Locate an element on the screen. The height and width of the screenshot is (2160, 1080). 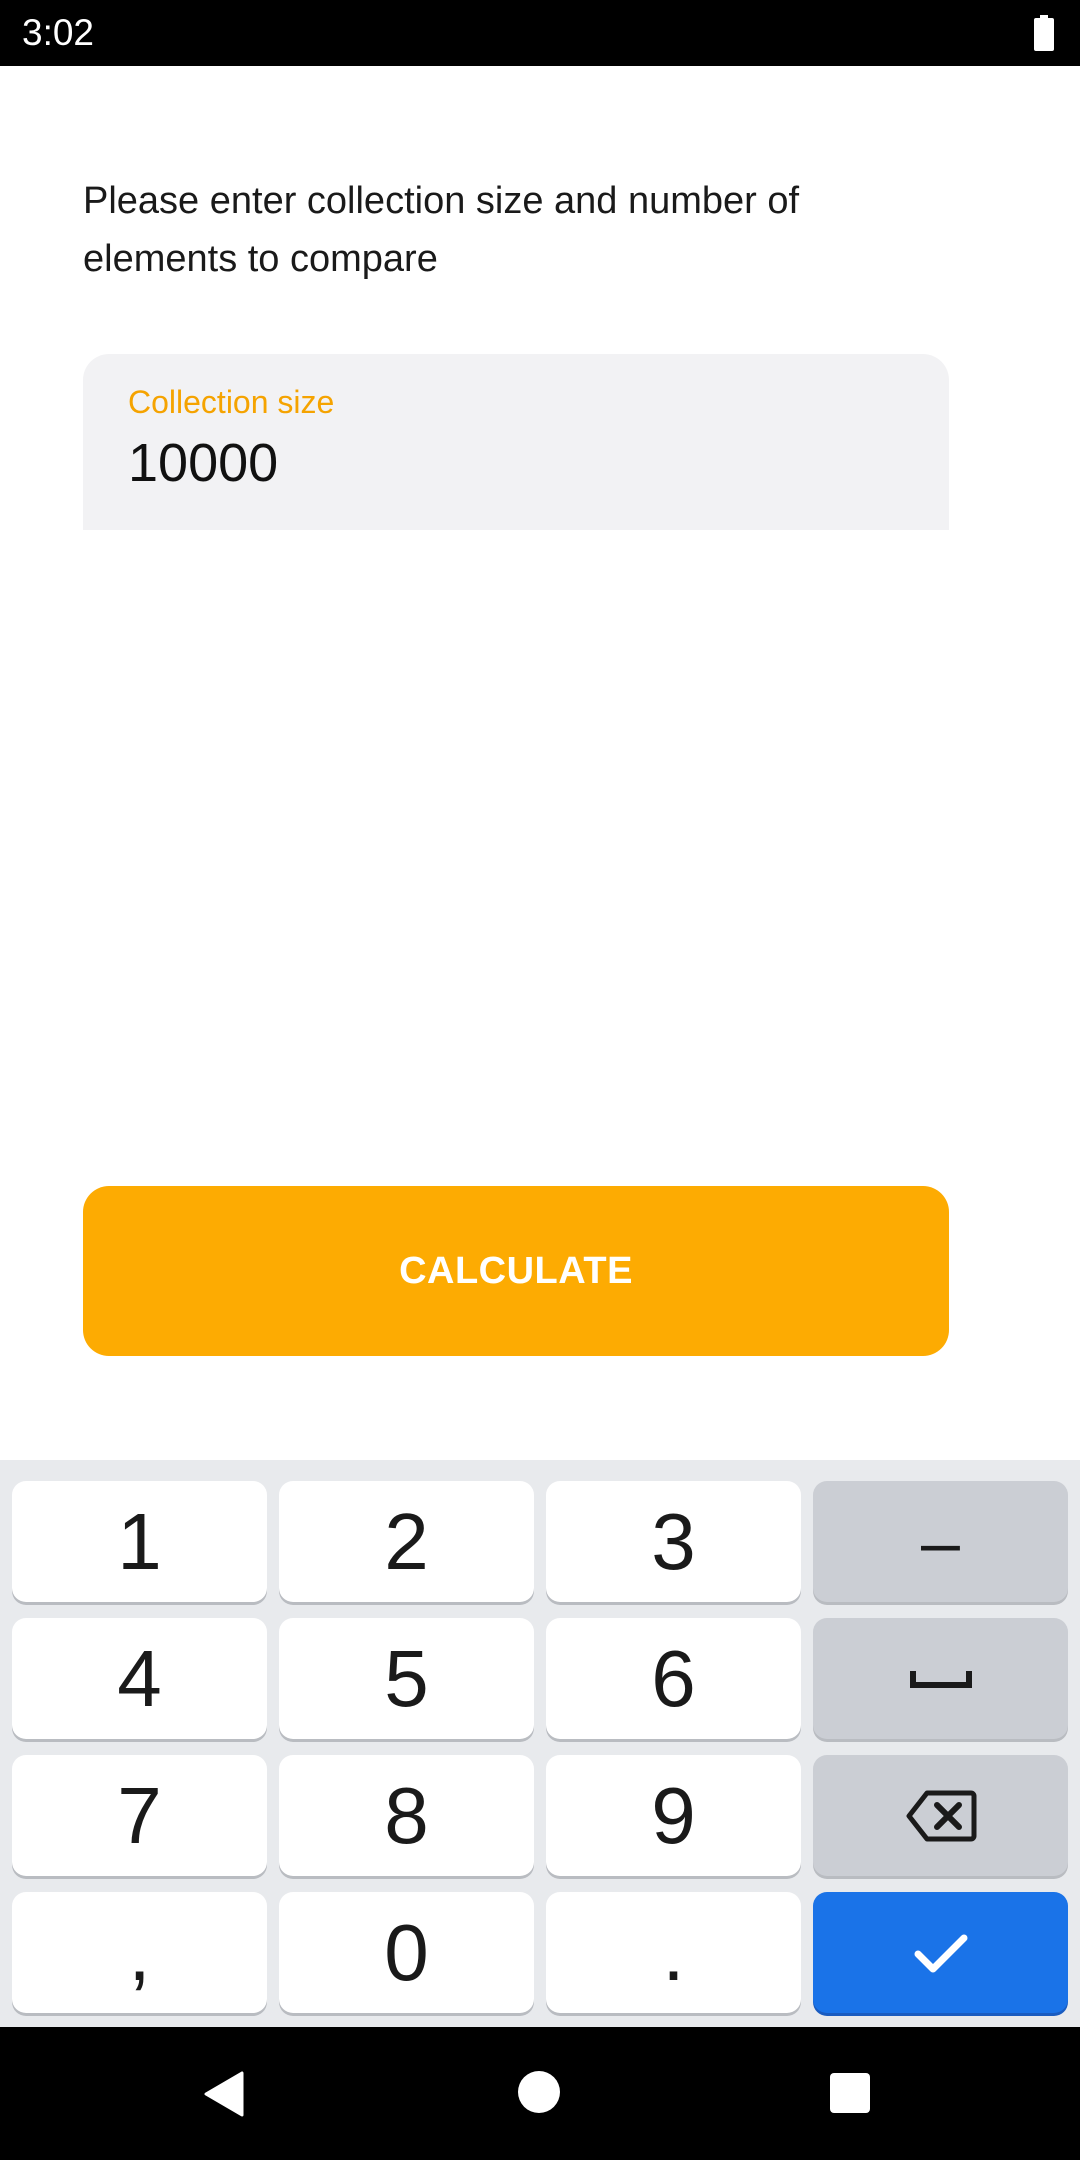
backspace-icon is located at coordinates (941, 1815).